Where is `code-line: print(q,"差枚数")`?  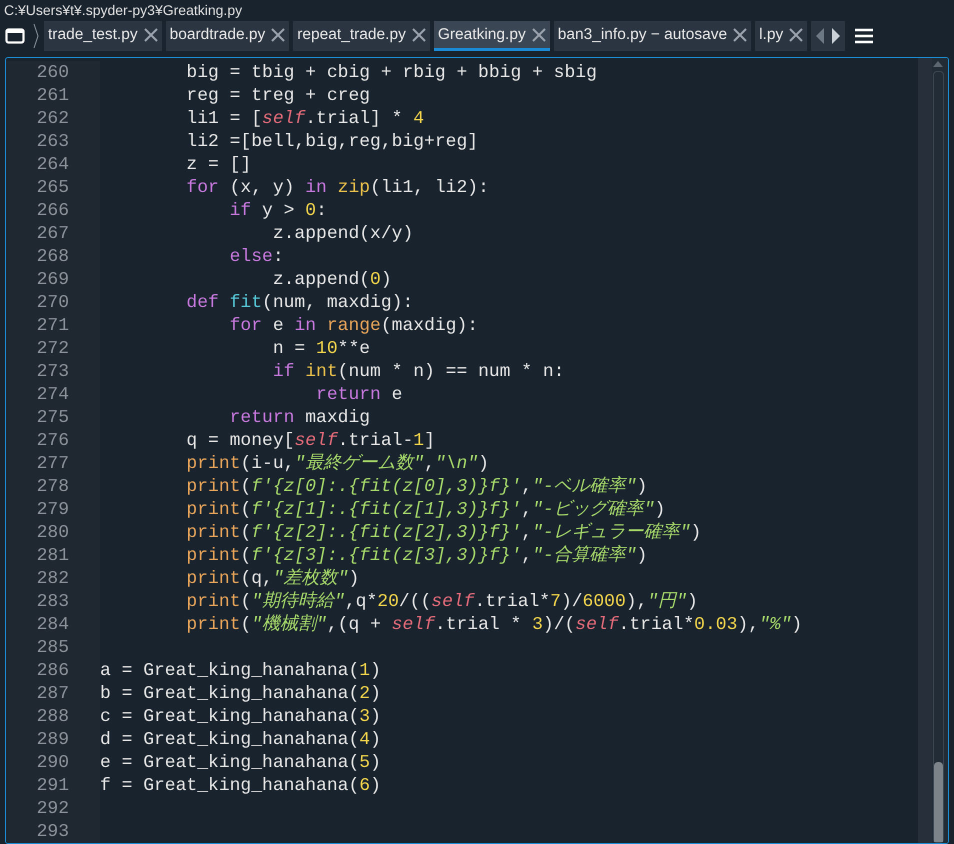
code-line: print(q,"差枚数") is located at coordinates (272, 579).